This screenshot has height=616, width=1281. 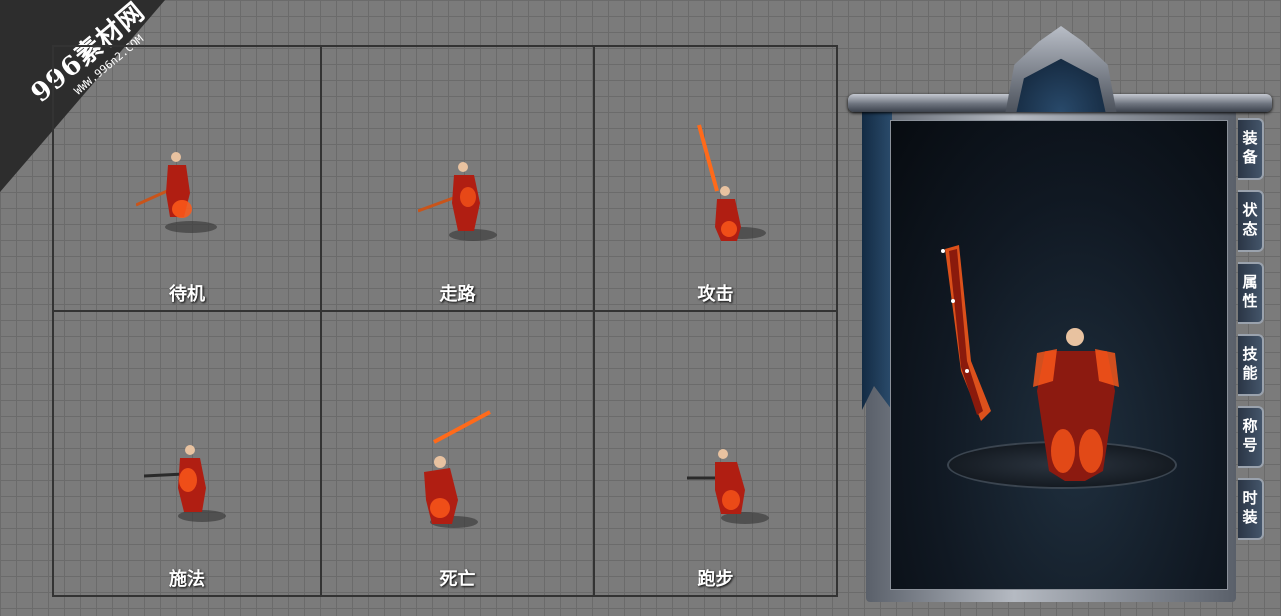 What do you see at coordinates (715, 579) in the screenshot?
I see `cell-label: 跑步` at bounding box center [715, 579].